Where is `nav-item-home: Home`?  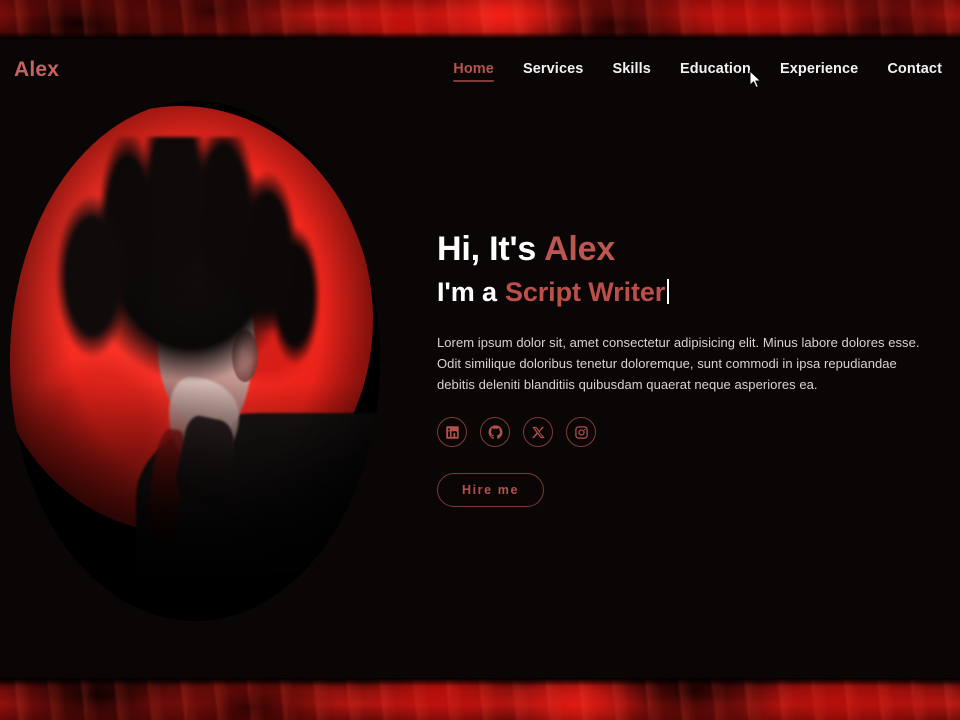
nav-item-home: Home is located at coordinates (473, 71).